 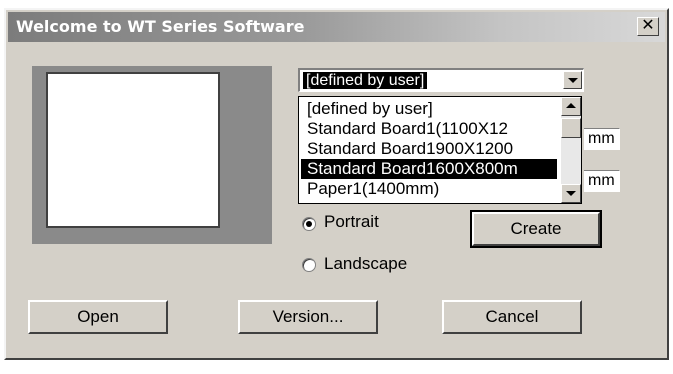 What do you see at coordinates (512, 317) in the screenshot?
I see `cancel-button: Cancel` at bounding box center [512, 317].